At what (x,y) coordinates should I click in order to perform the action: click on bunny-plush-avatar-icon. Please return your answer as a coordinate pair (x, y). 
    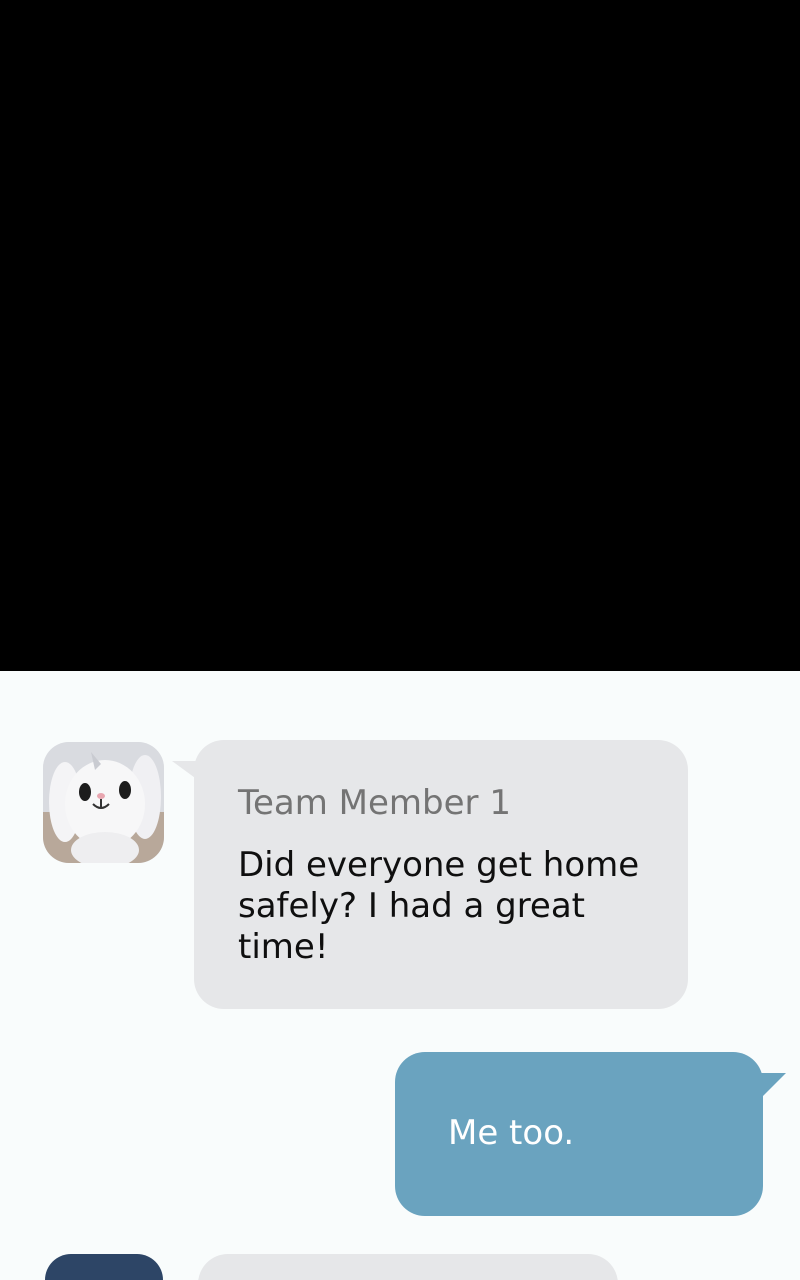
    Looking at the image, I should click on (103, 802).